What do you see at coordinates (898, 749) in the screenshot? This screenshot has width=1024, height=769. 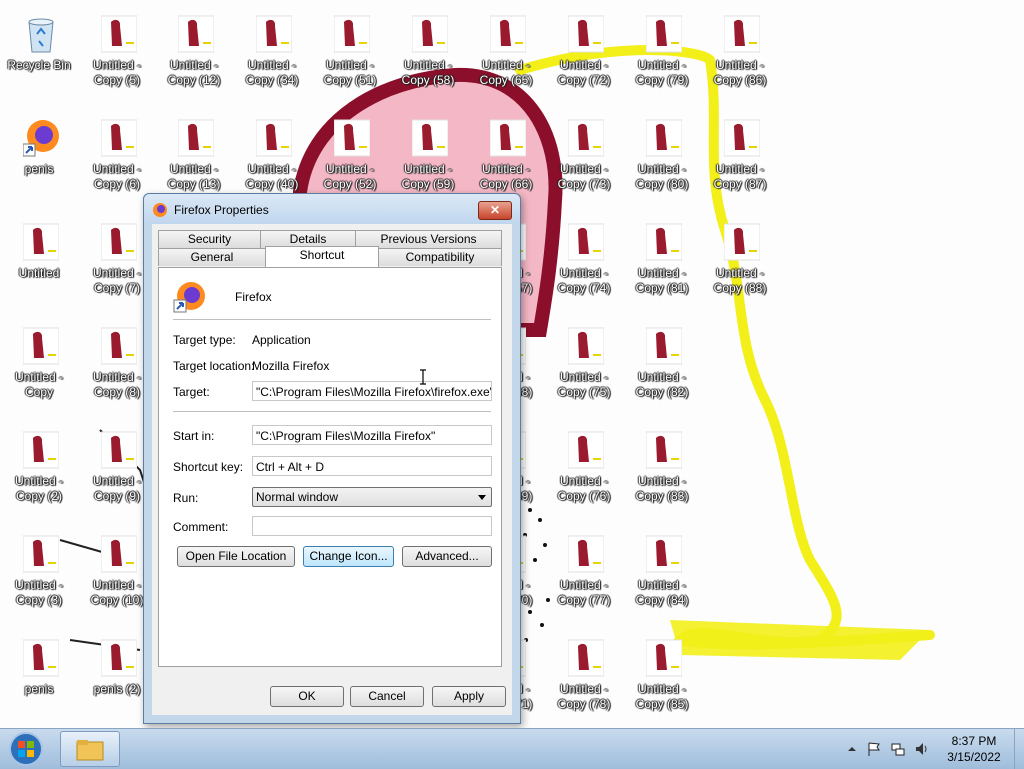 I see `network-icon` at bounding box center [898, 749].